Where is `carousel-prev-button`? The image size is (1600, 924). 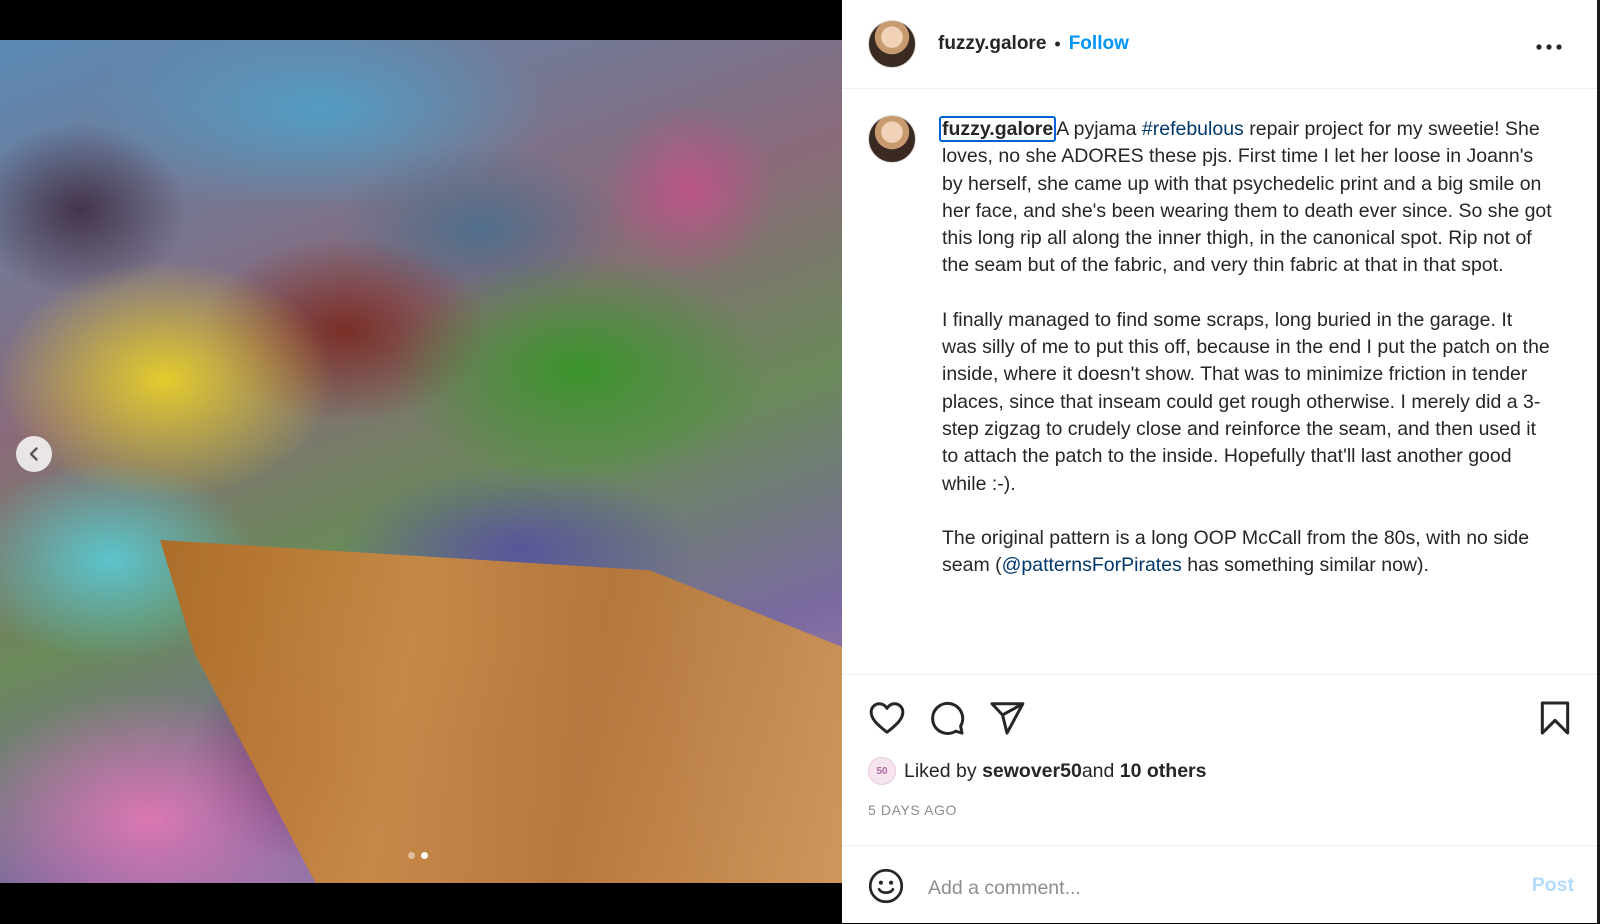
carousel-prev-button is located at coordinates (34, 454).